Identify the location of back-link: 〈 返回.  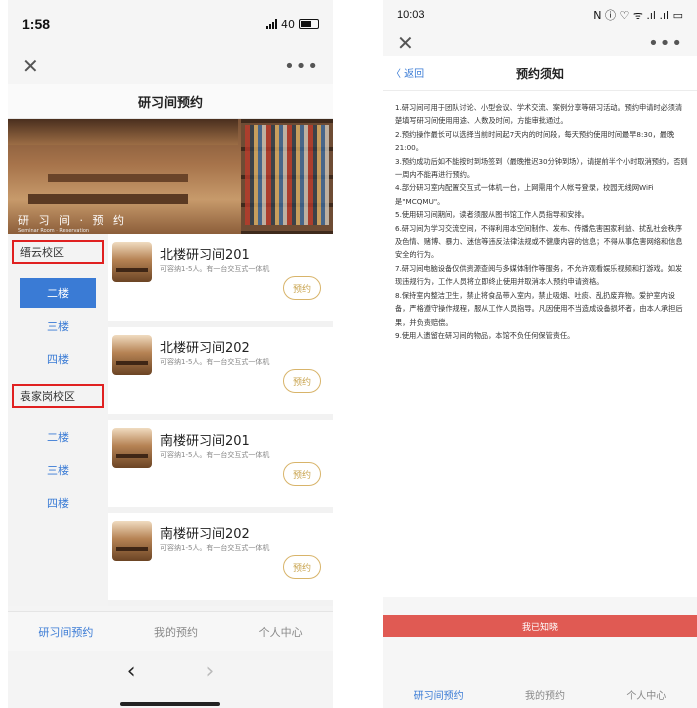
(407, 72).